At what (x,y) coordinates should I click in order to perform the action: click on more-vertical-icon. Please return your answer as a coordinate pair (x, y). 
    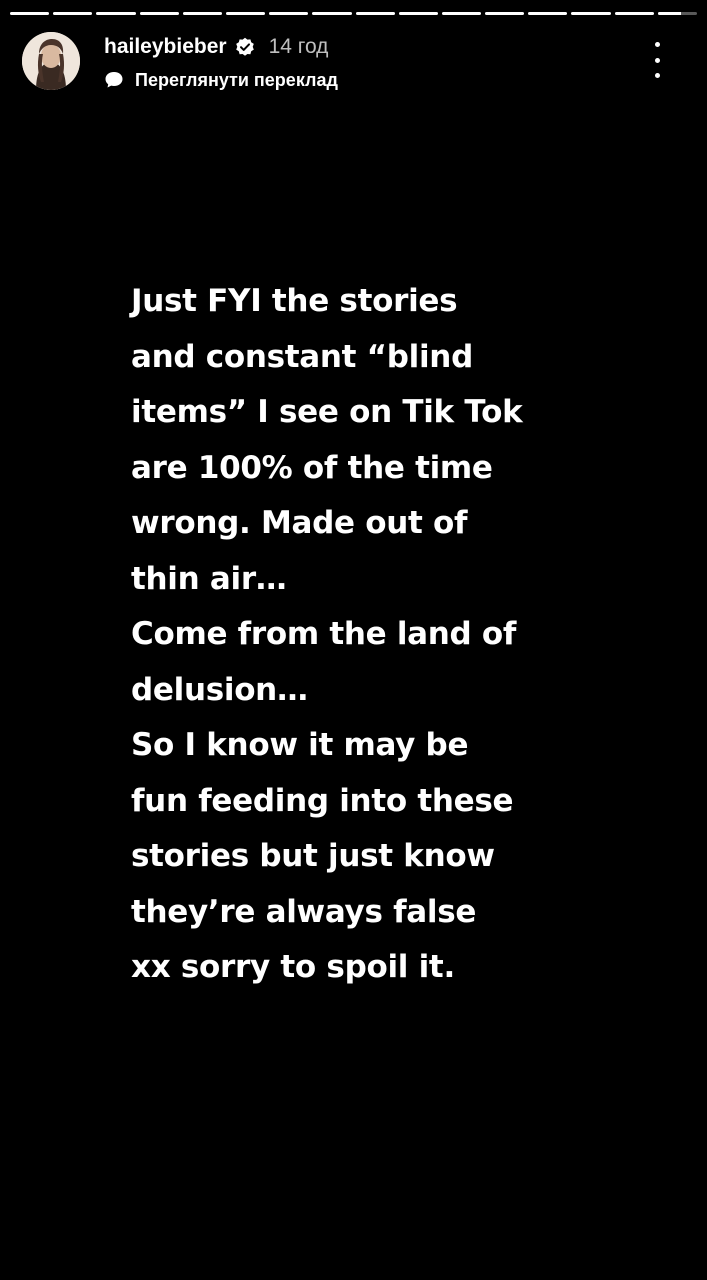
    Looking at the image, I should click on (657, 60).